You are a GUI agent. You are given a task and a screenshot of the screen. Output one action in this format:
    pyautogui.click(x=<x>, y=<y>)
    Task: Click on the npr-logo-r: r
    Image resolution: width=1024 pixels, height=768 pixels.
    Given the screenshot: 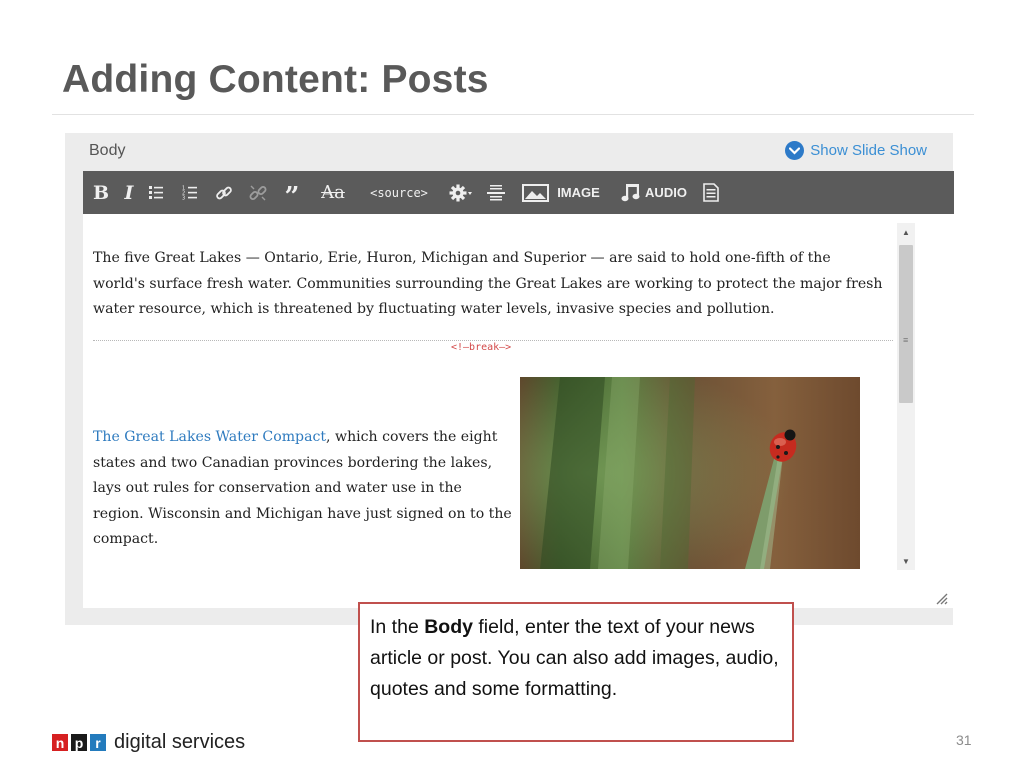 What is the action you would take?
    pyautogui.click(x=98, y=742)
    